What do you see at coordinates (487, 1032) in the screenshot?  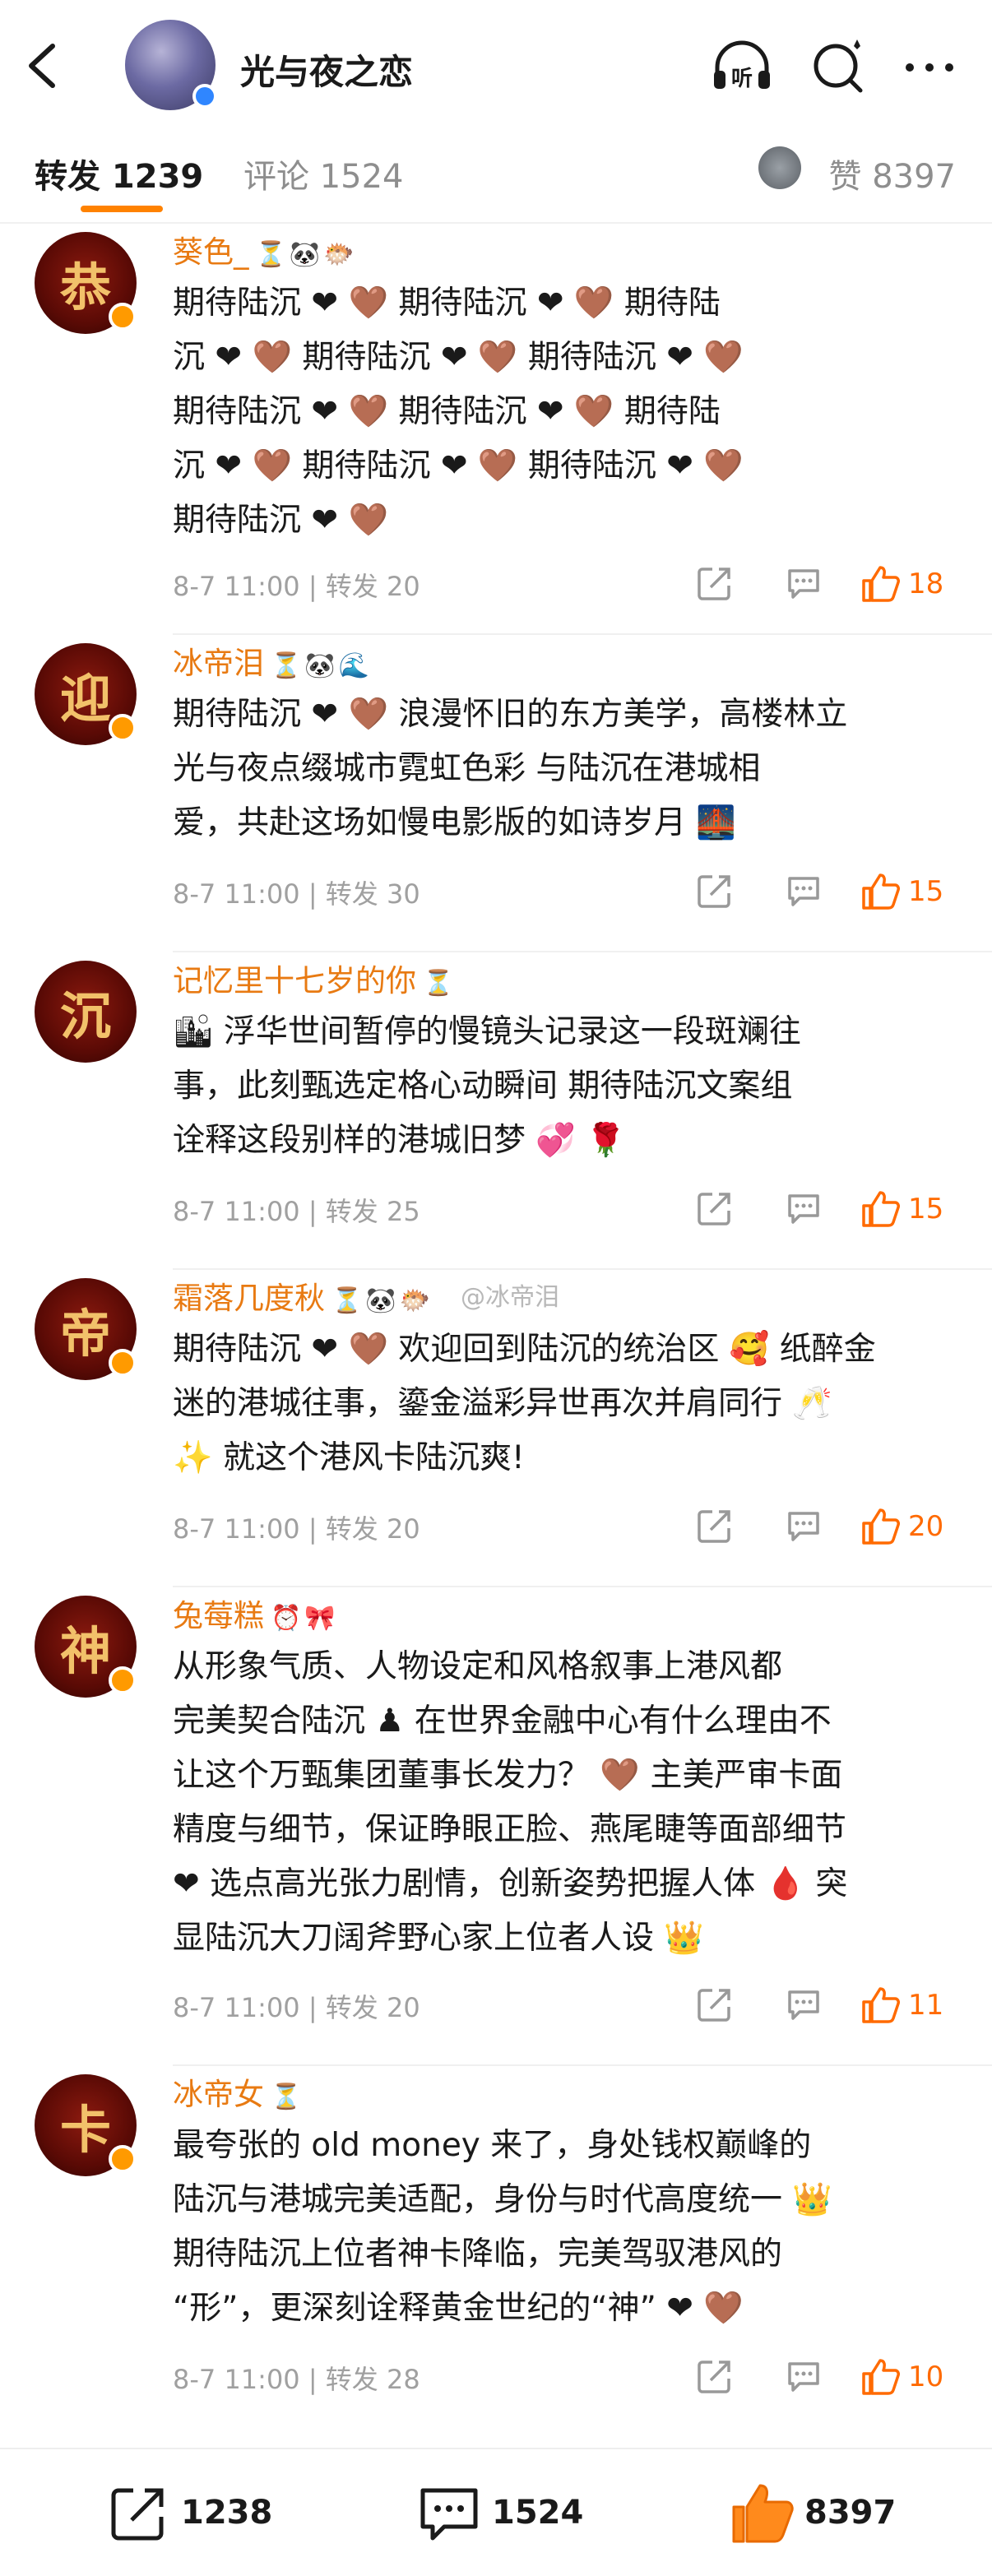 I see `comment-line: 🏙 浮华世间暂停的慢镜头记录这一段斑斓往` at bounding box center [487, 1032].